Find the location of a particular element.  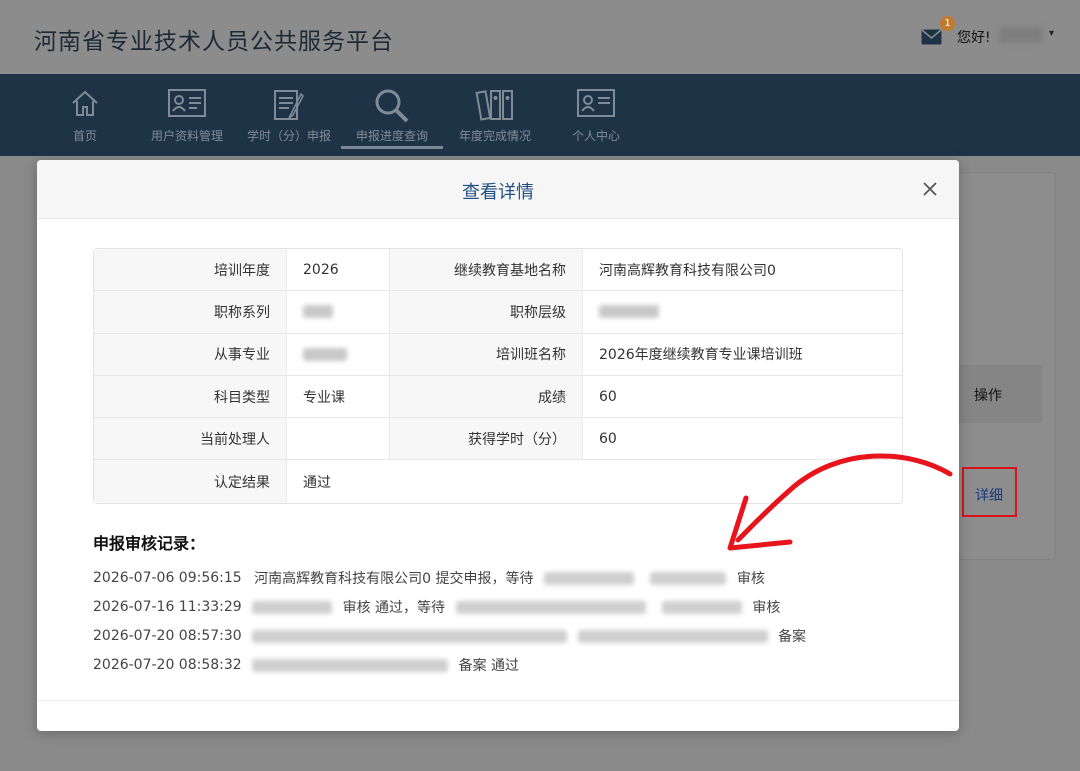

modal-title: 查看详情 is located at coordinates (498, 192).